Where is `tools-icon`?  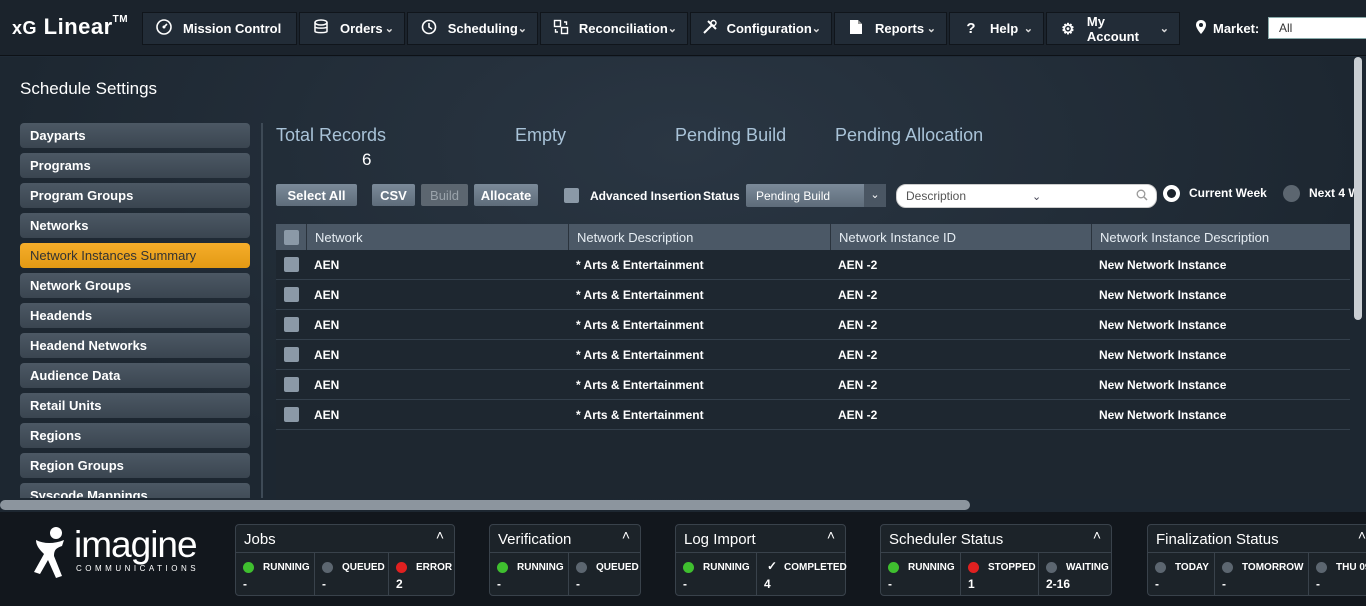 tools-icon is located at coordinates (710, 29).